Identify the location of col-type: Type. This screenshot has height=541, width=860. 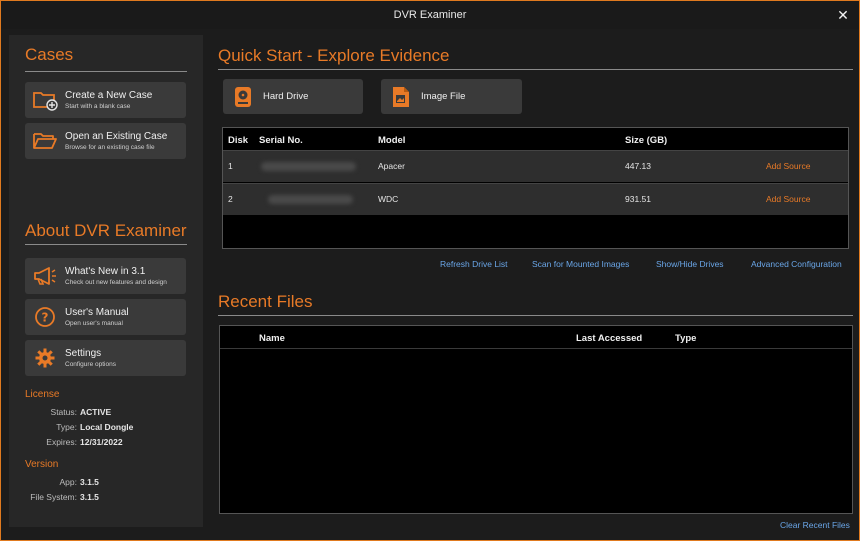
(686, 338).